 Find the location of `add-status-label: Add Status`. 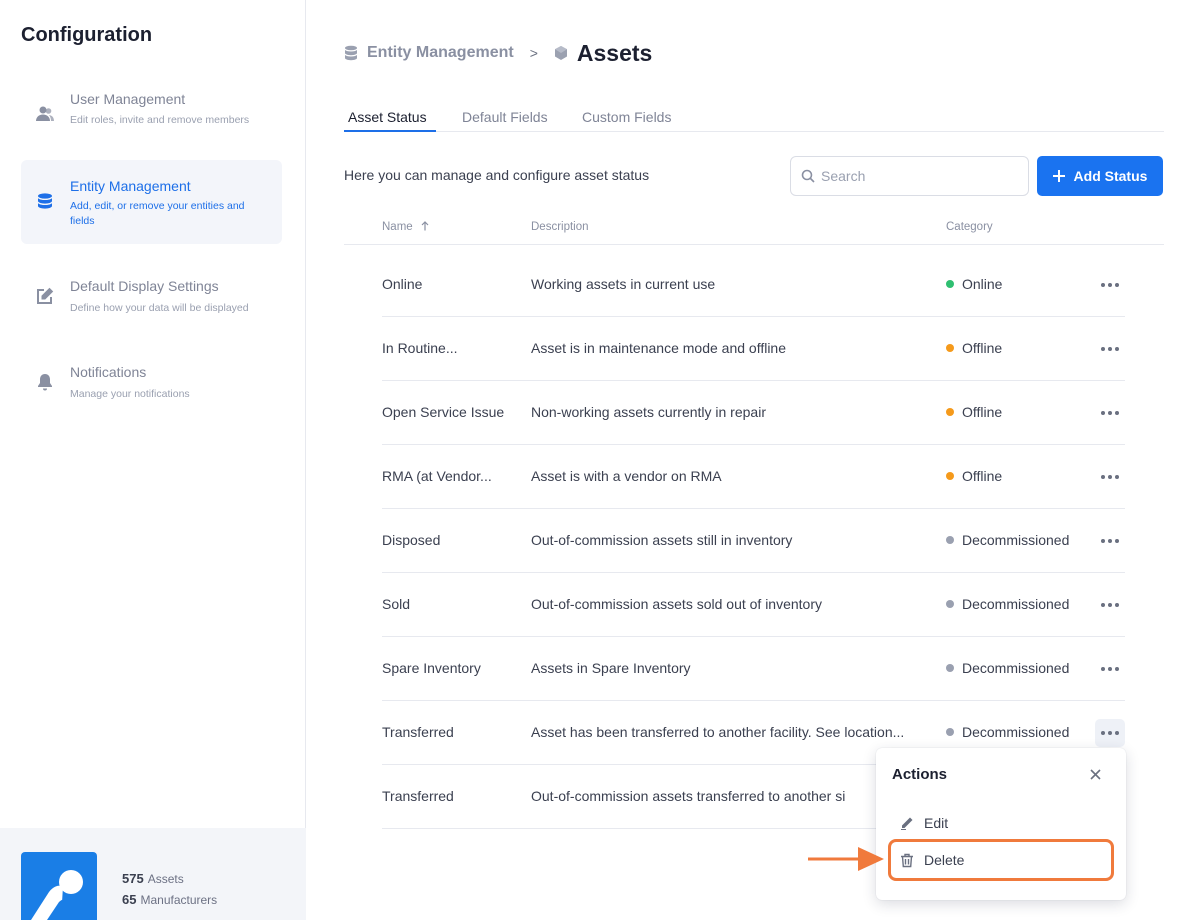

add-status-label: Add Status is located at coordinates (1110, 176).